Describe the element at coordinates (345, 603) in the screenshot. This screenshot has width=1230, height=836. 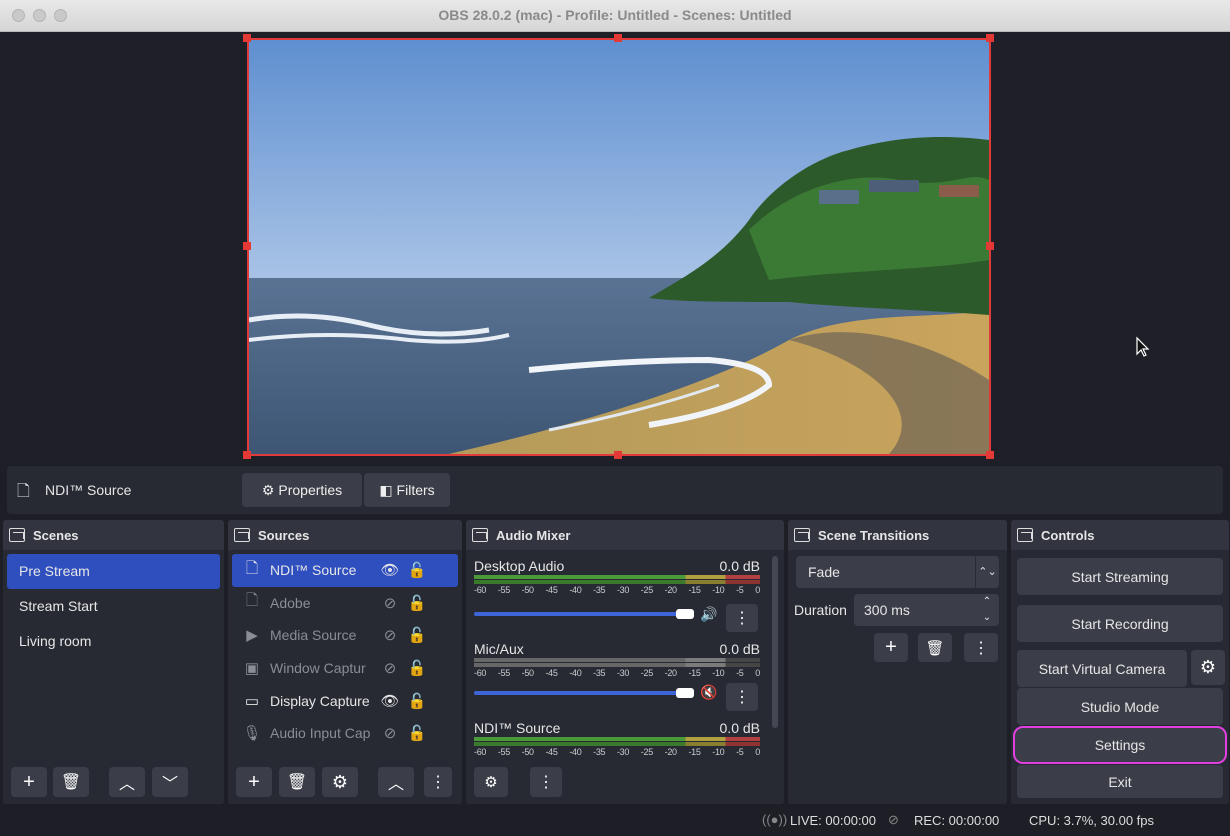
I see `source-item: 🗋 Adobe ⊘ 🔓` at that location.